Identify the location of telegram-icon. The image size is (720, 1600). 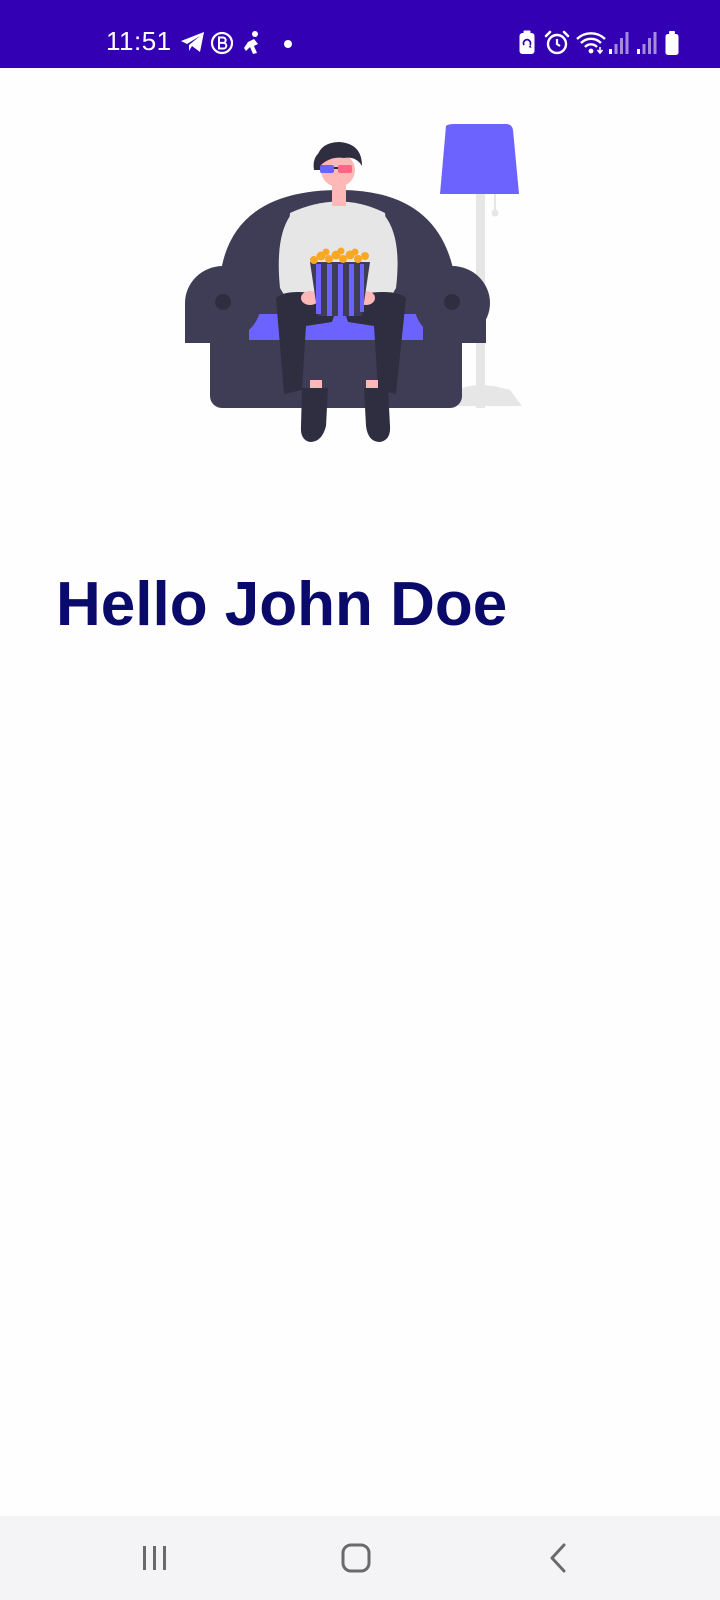
(192, 42).